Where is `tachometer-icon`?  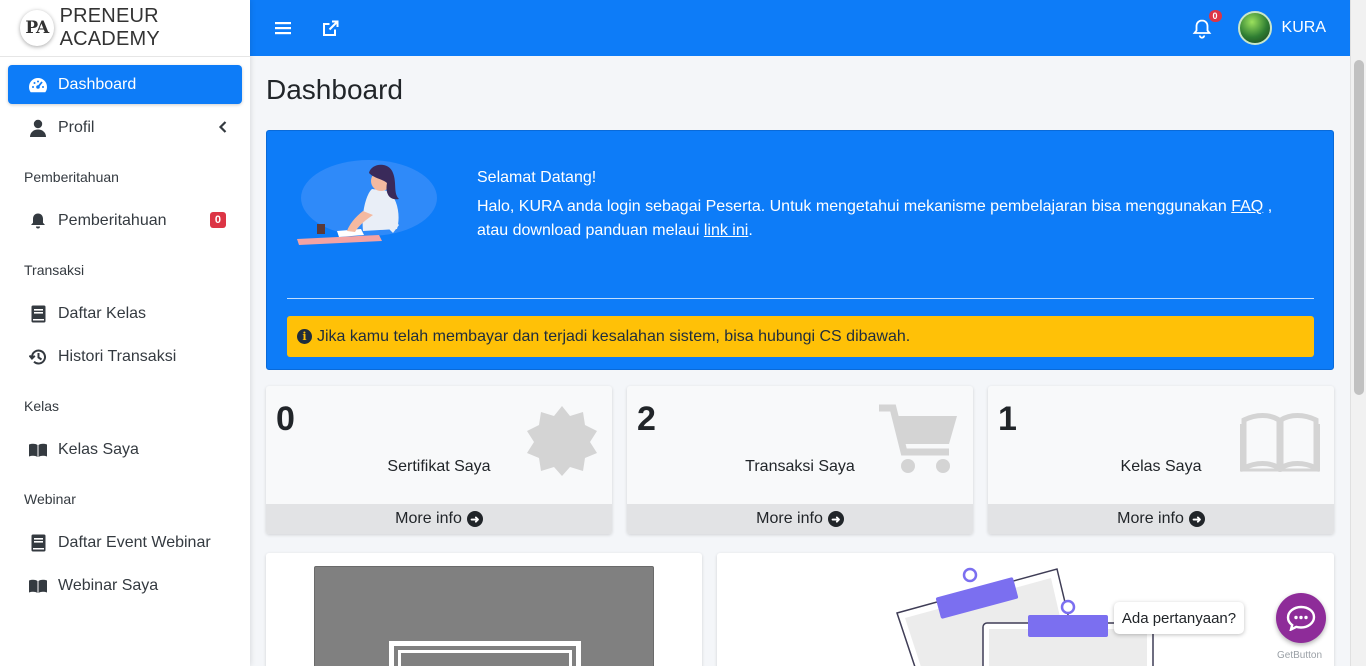 tachometer-icon is located at coordinates (38, 85).